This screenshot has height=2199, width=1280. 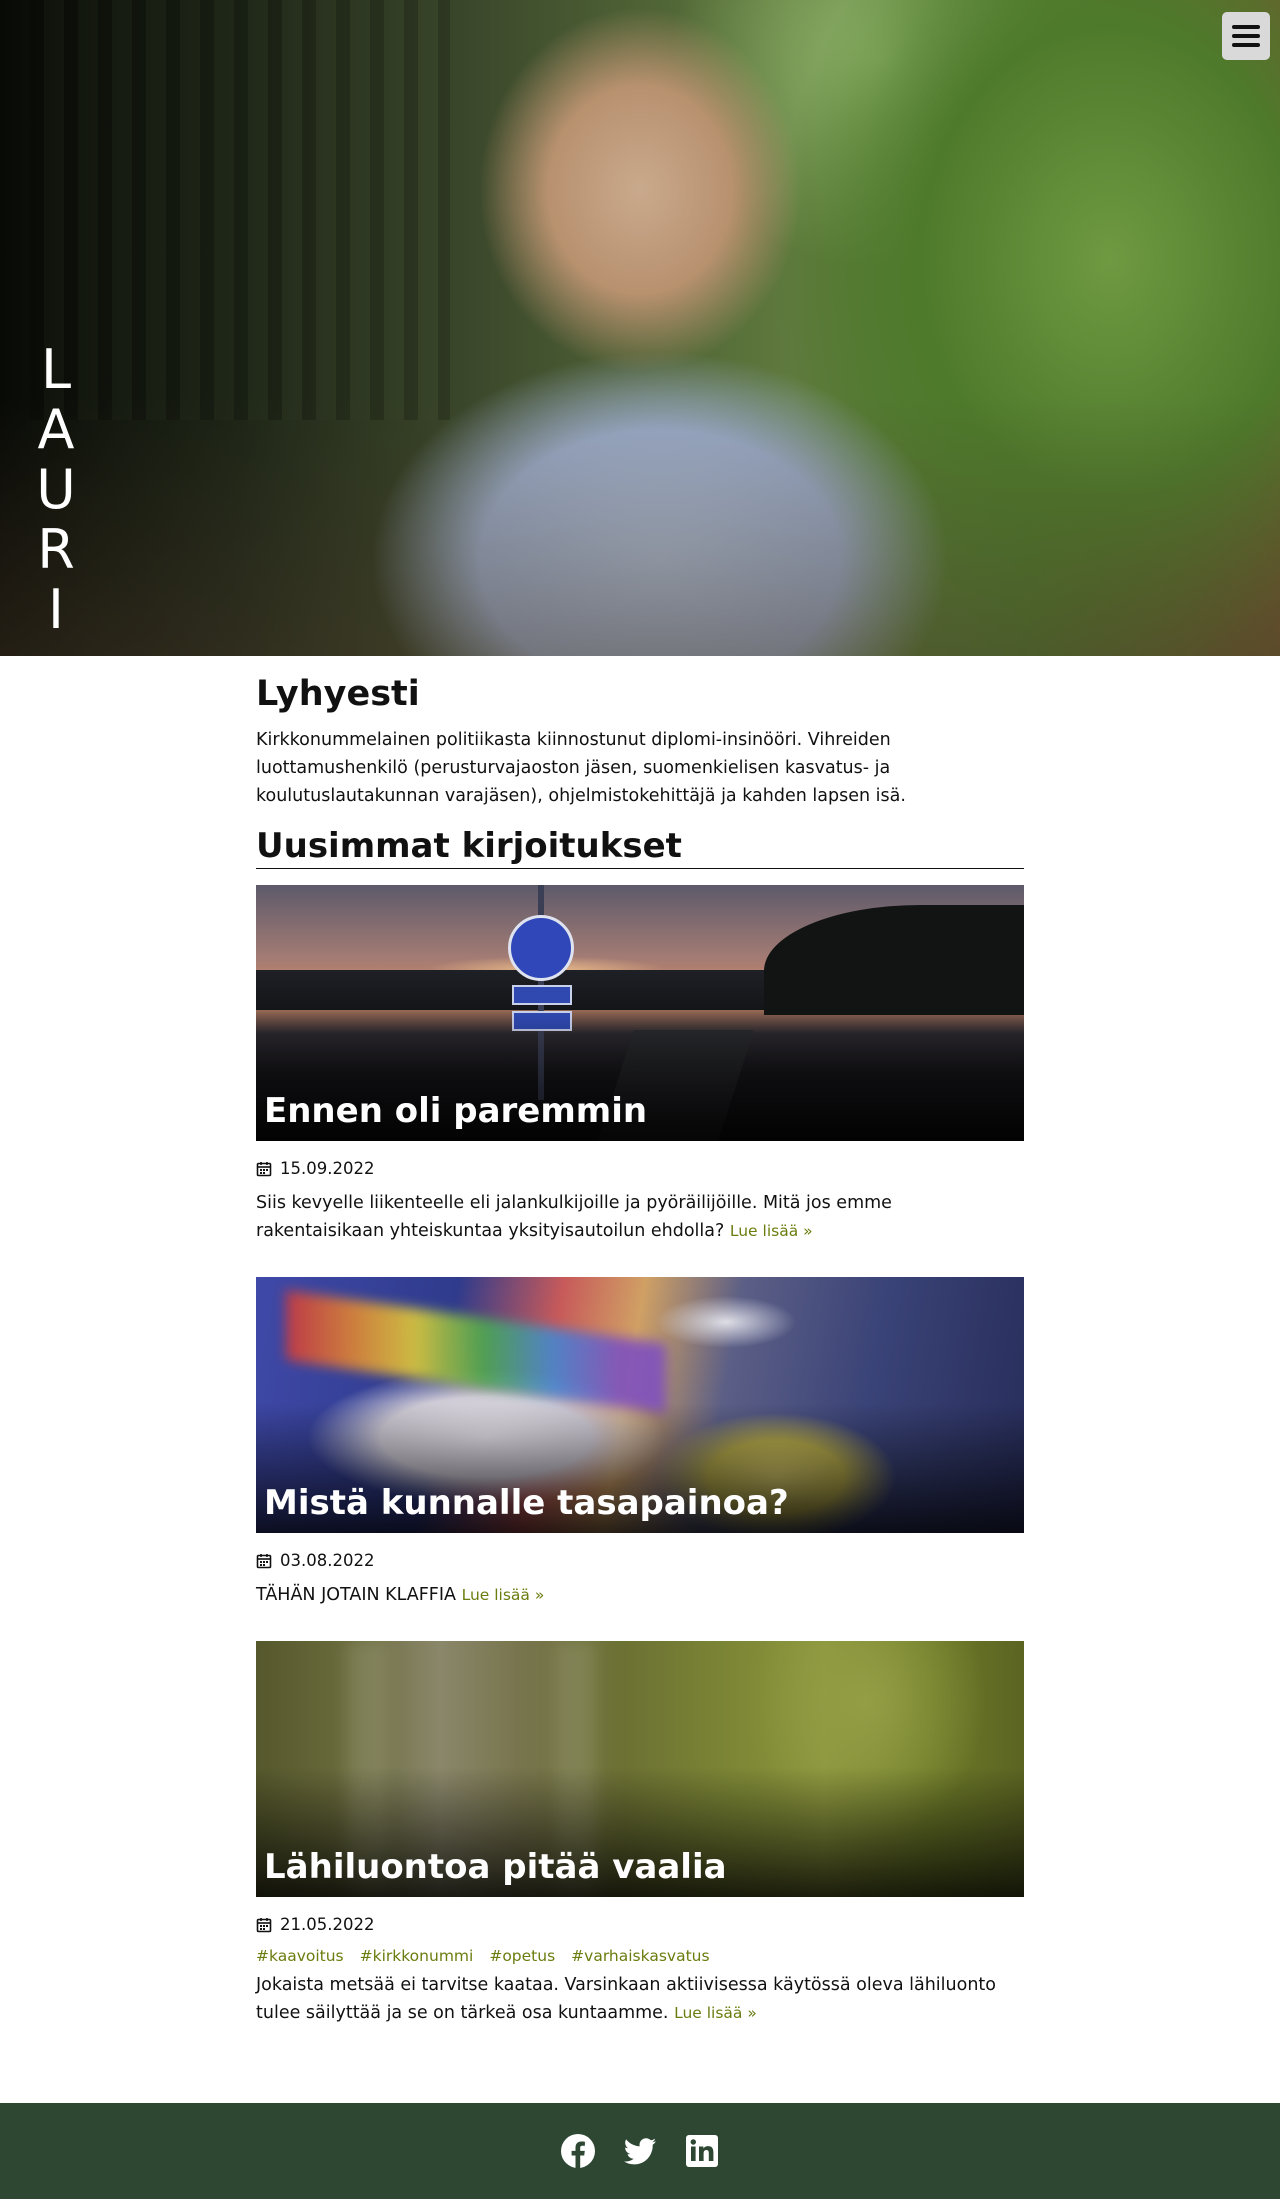 What do you see at coordinates (417, 1956) in the screenshot?
I see `tag-link: #kirkkonummi` at bounding box center [417, 1956].